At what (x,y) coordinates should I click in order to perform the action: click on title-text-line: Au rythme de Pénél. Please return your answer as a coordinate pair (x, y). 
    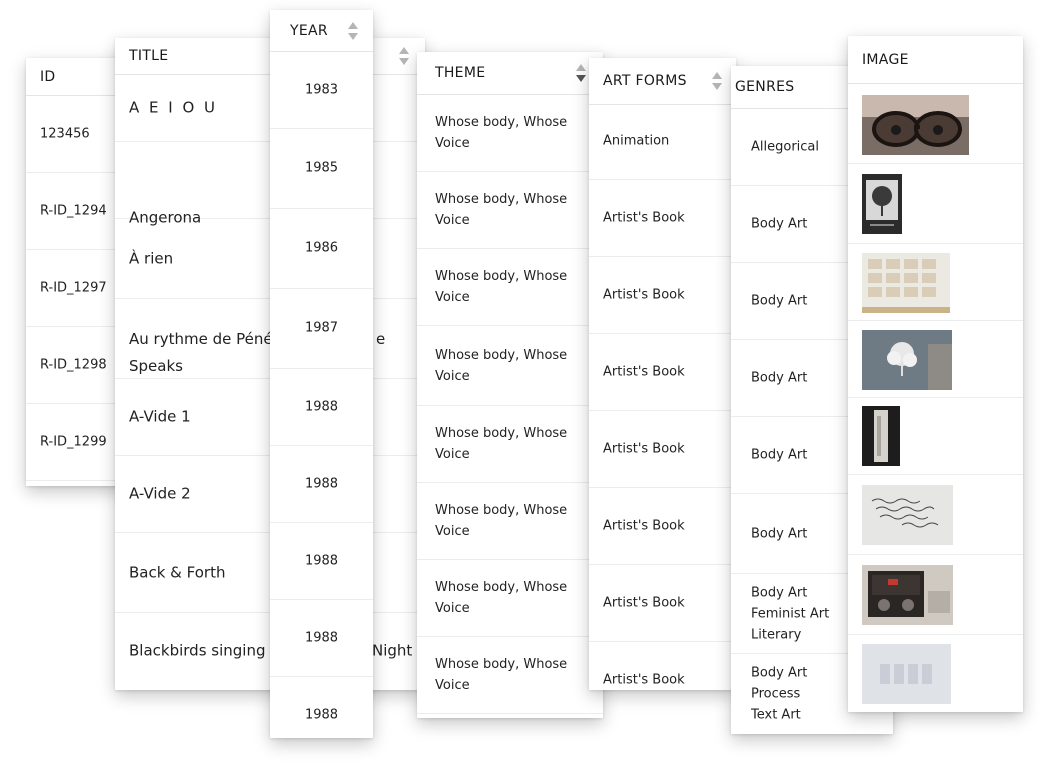
    Looking at the image, I should click on (203, 339).